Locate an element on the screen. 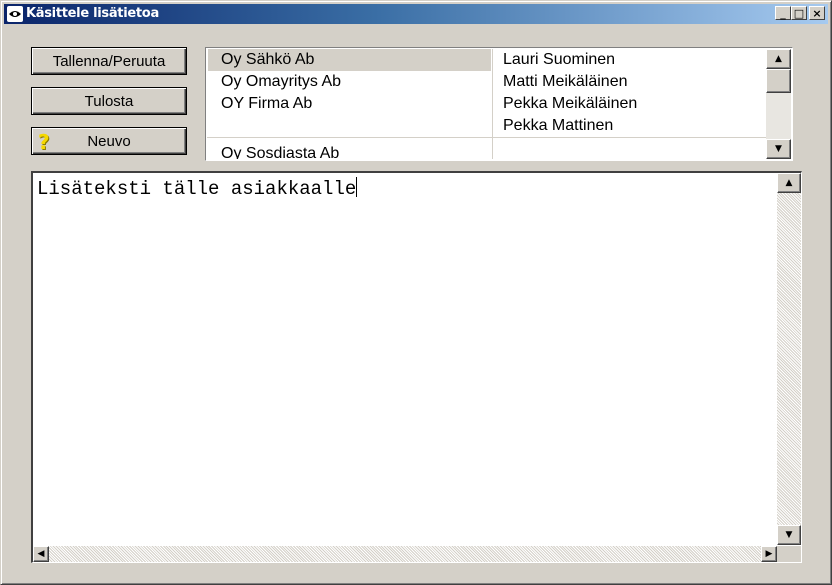  list-row: Oy Sosdiasta Ab is located at coordinates (487, 151).